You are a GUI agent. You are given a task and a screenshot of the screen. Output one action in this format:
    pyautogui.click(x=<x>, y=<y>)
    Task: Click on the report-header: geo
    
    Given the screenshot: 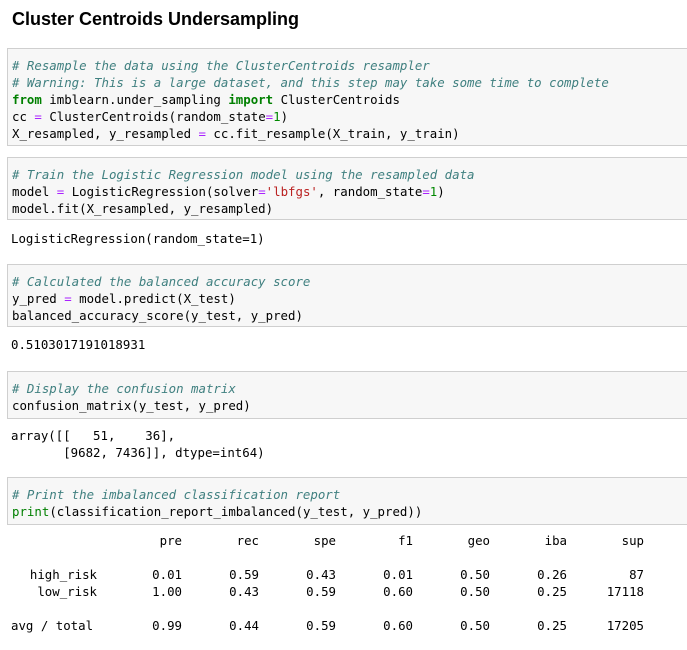 What is the action you would take?
    pyautogui.click(x=478, y=540)
    